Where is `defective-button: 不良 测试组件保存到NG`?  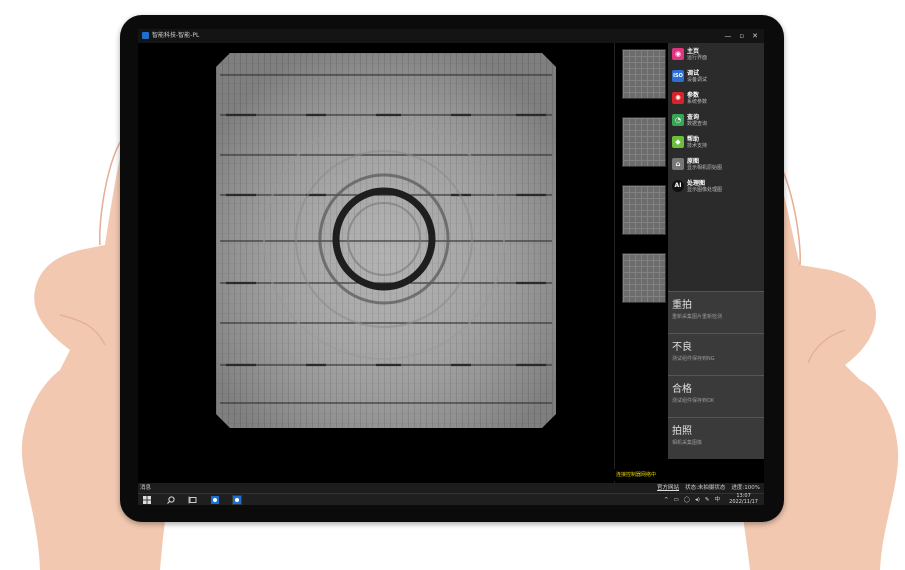
defective-button: 不良 测试组件保存到NG is located at coordinates (716, 354).